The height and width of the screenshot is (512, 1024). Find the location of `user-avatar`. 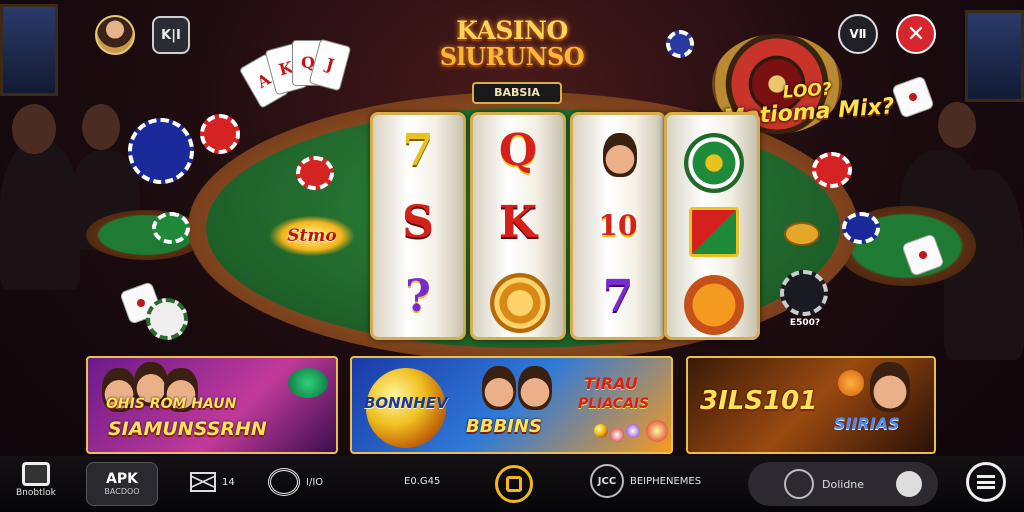

user-avatar is located at coordinates (115, 35).